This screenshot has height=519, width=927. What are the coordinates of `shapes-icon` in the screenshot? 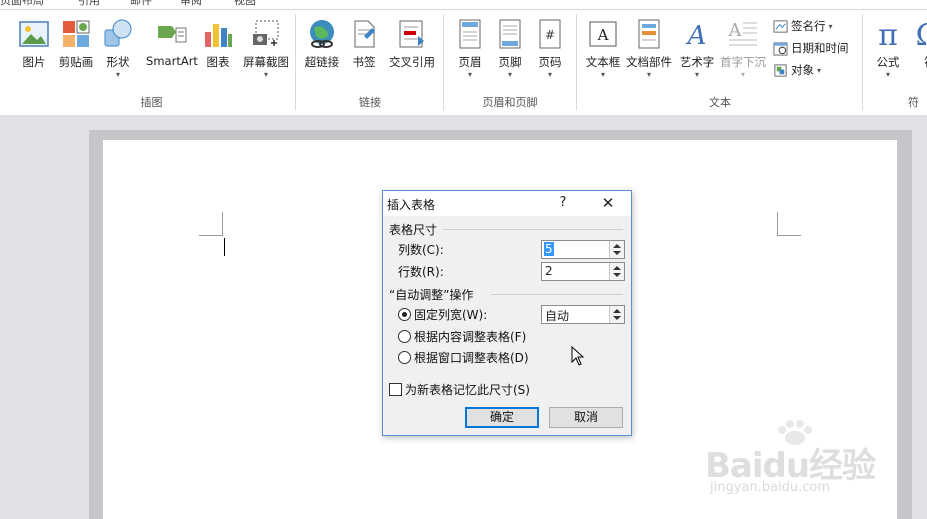 It's located at (118, 33).